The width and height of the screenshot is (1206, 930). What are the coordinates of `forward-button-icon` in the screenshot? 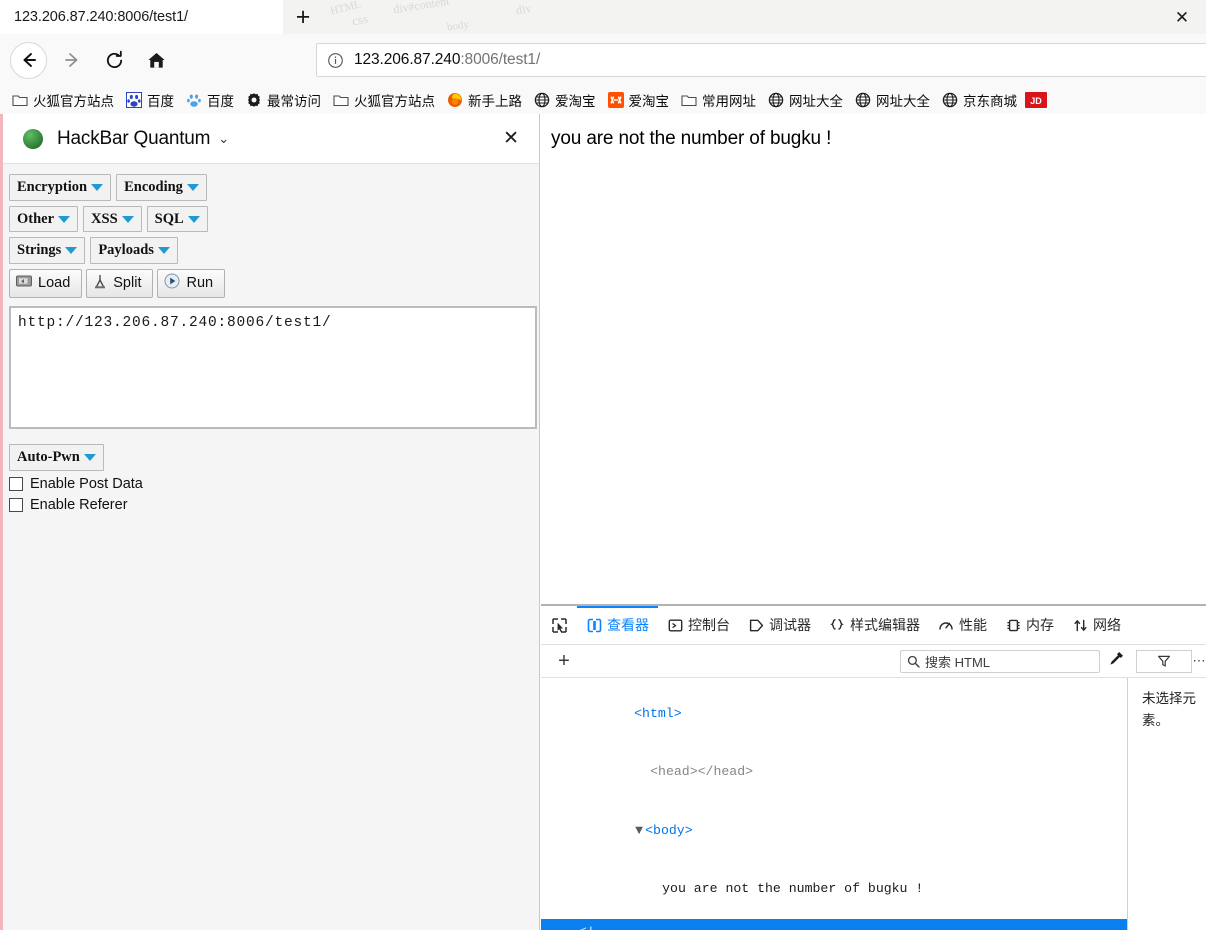 It's located at (72, 60).